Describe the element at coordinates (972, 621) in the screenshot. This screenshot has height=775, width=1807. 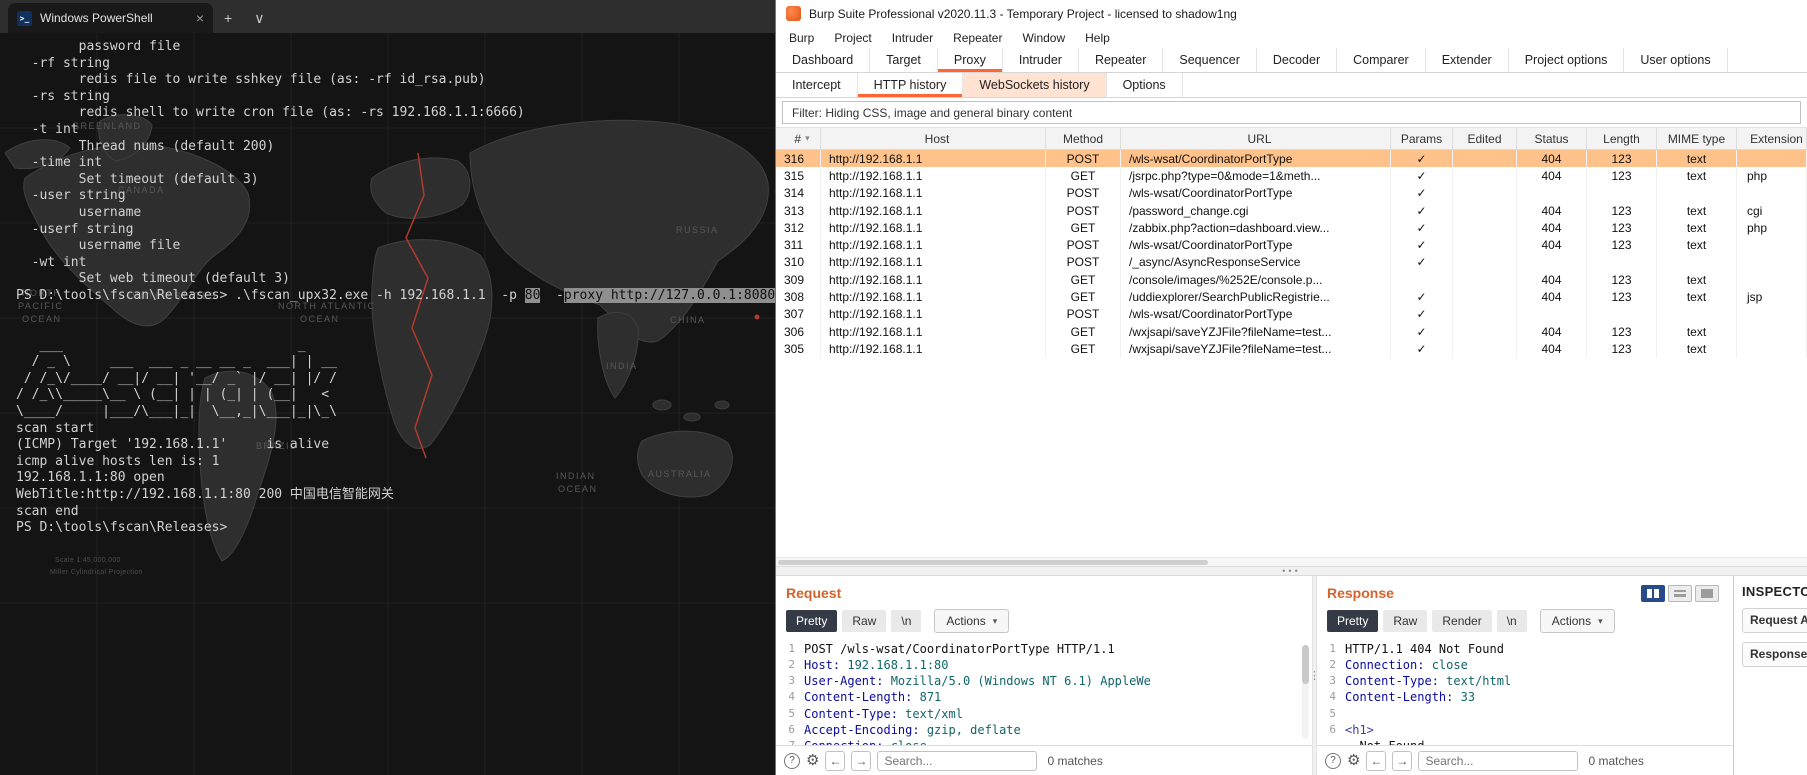
I see `request-actions-button: Actions ▾` at that location.